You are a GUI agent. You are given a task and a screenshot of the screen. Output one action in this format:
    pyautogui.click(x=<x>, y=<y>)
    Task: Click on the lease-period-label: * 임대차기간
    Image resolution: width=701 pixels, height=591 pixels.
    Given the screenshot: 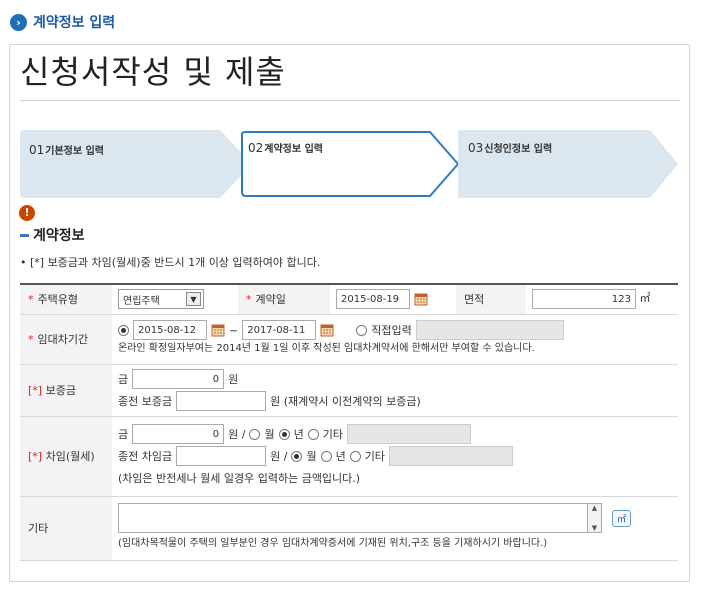 What is the action you would take?
    pyautogui.click(x=66, y=339)
    